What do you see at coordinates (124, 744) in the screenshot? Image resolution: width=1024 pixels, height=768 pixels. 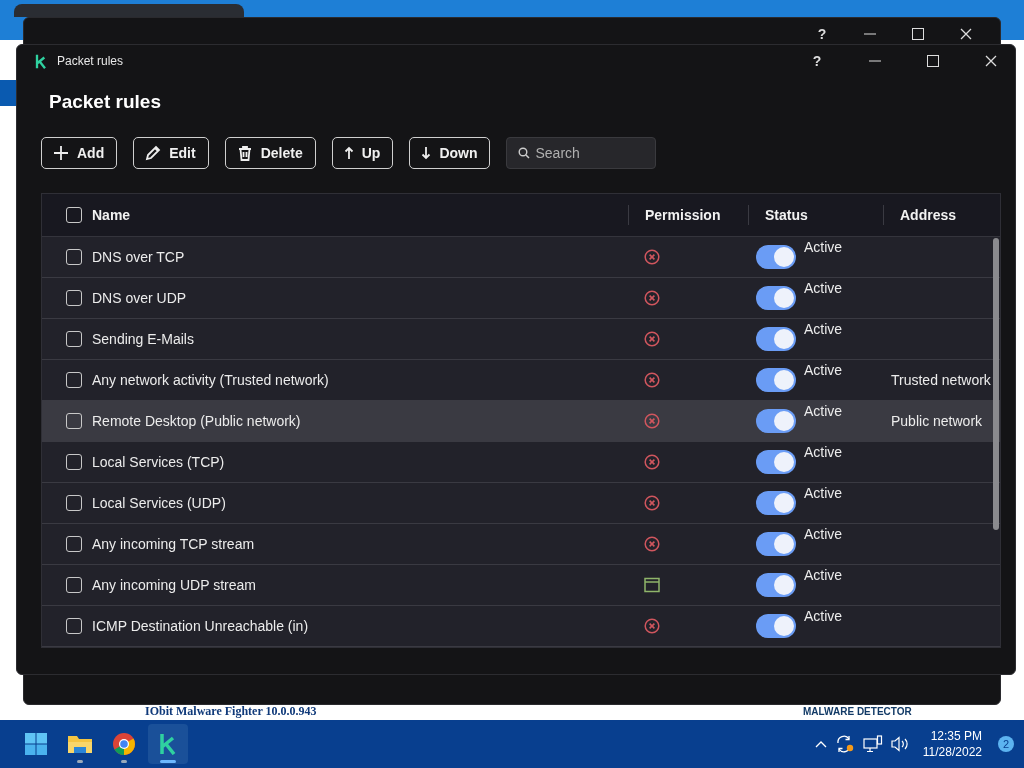 I see `chrome-icon` at bounding box center [124, 744].